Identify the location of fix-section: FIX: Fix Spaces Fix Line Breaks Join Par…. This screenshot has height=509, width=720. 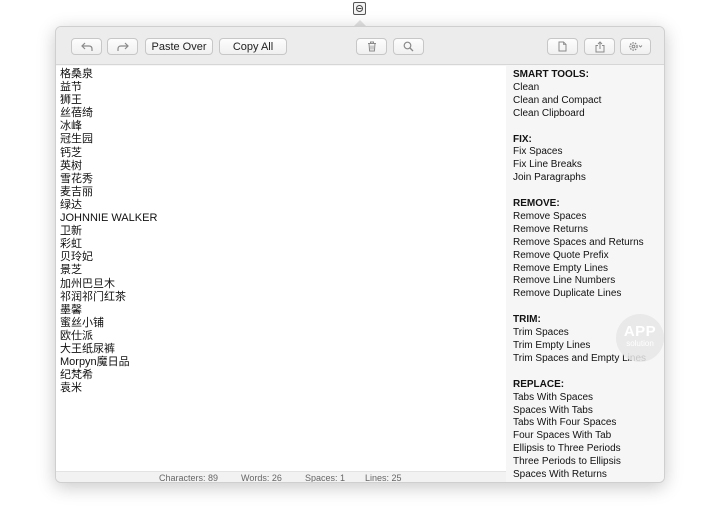
(588, 159).